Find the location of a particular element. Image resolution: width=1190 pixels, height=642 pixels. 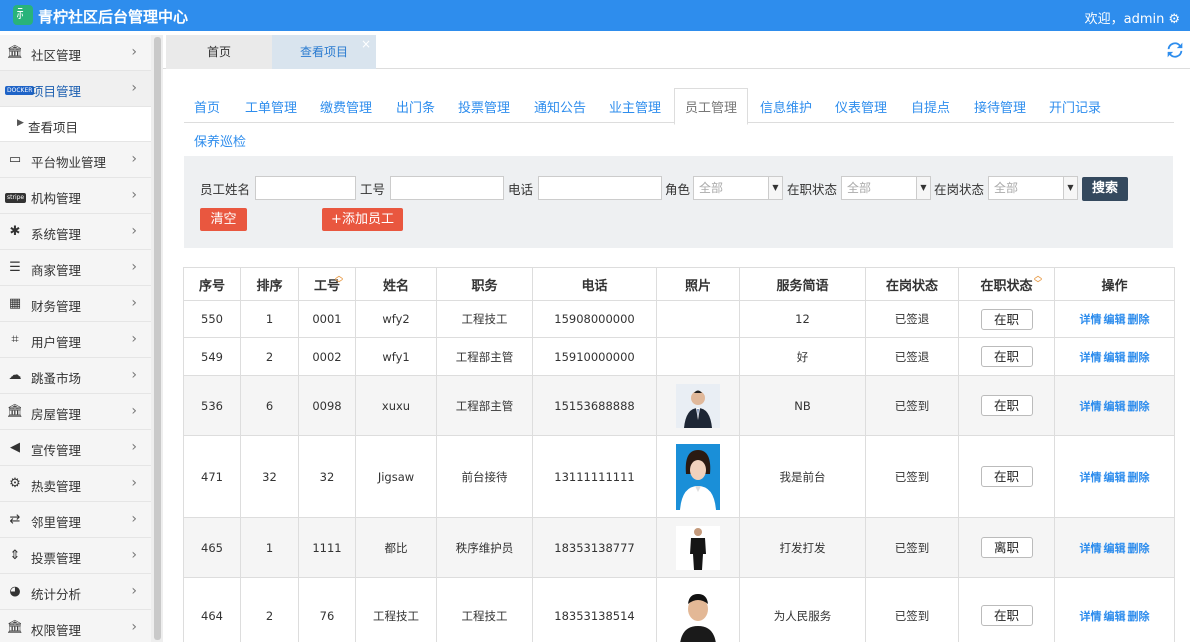

sidebar-subitem: ▶ 查看项目 is located at coordinates (75, 124).